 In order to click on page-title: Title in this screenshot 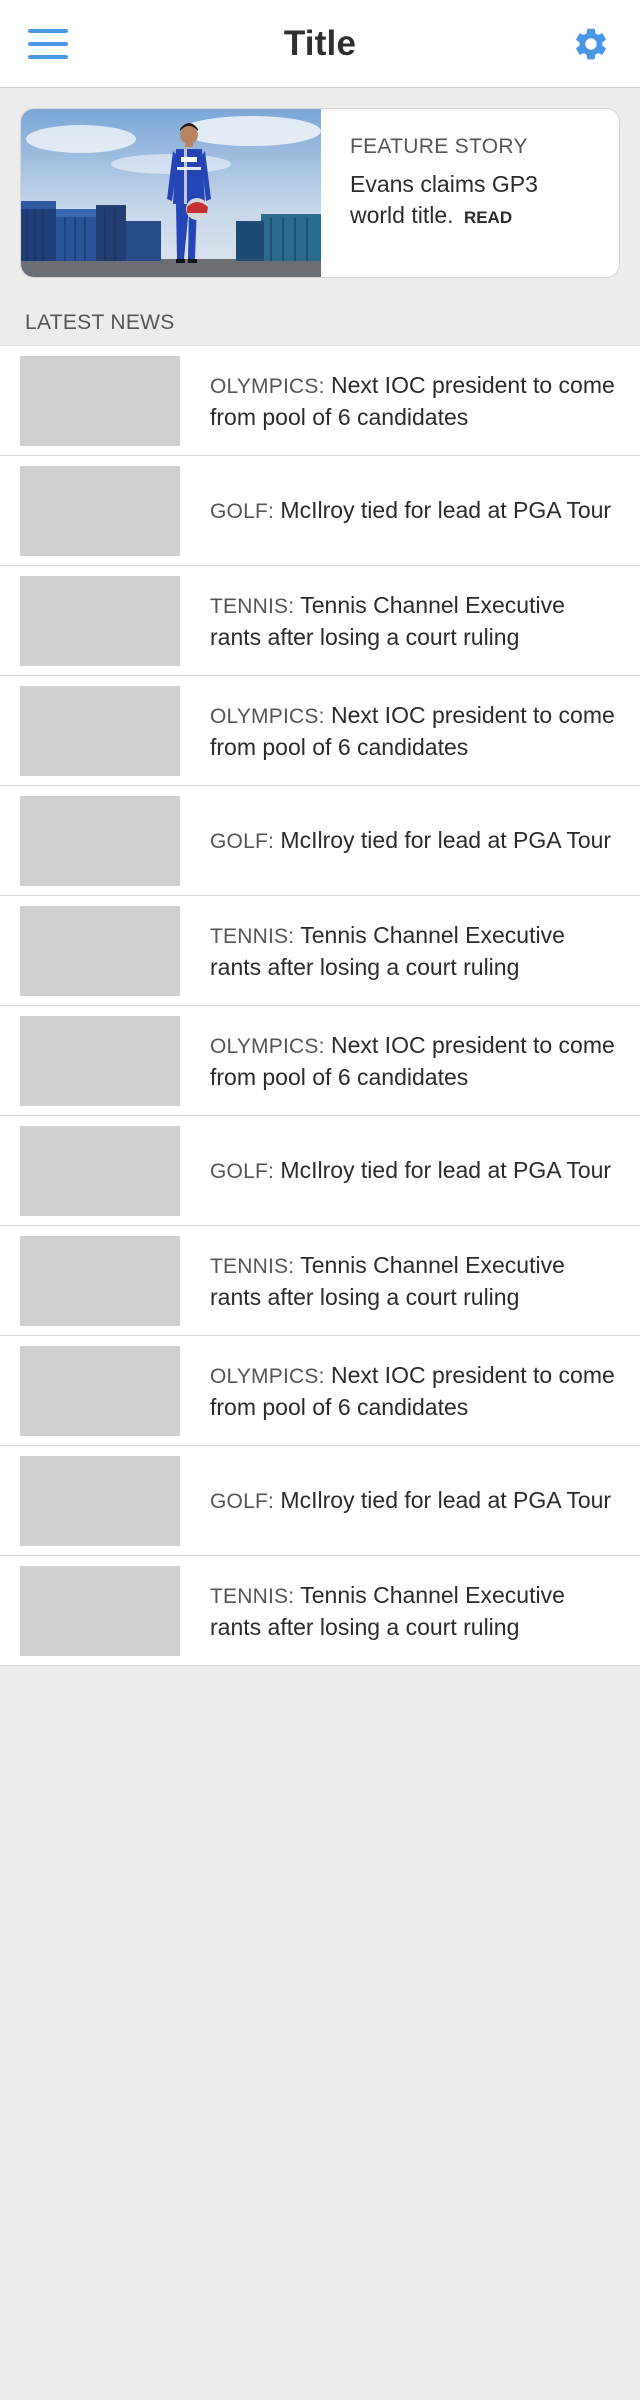, I will do `click(320, 43)`.